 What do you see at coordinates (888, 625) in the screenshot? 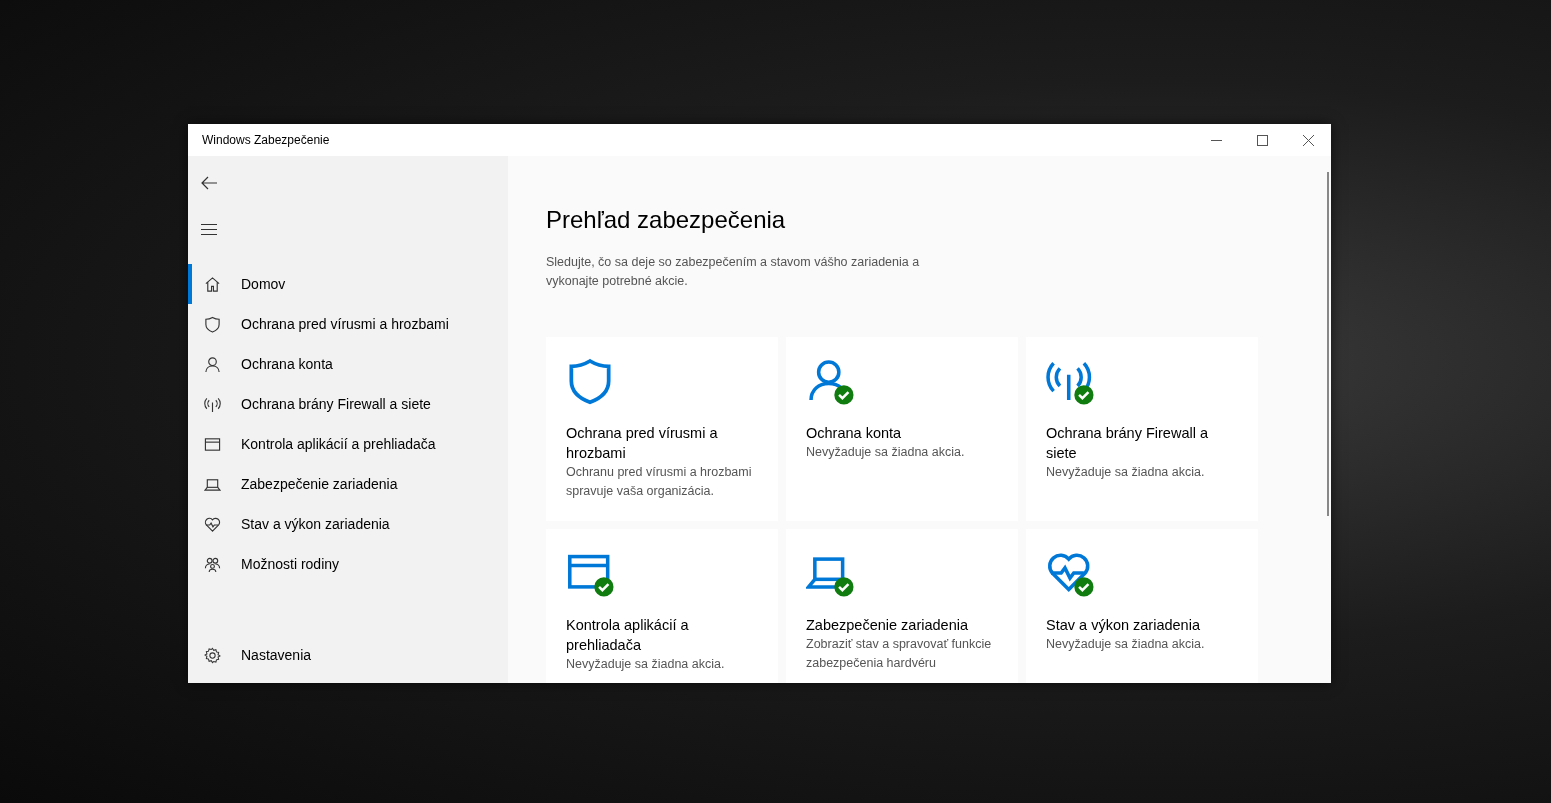
I see `card-title: Zabezpečenie zariadenia` at bounding box center [888, 625].